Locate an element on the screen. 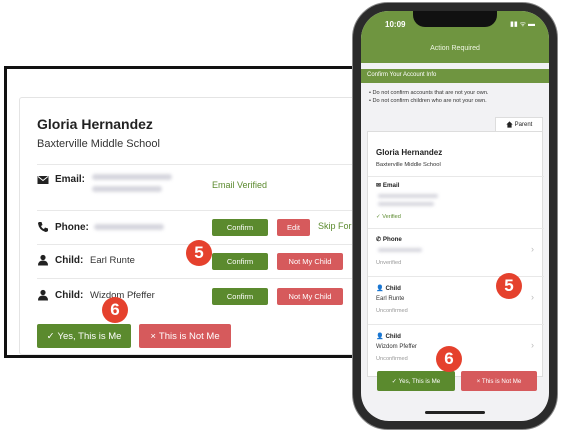 This screenshot has width=561, height=433. phone-status: Unverified is located at coordinates (389, 263).